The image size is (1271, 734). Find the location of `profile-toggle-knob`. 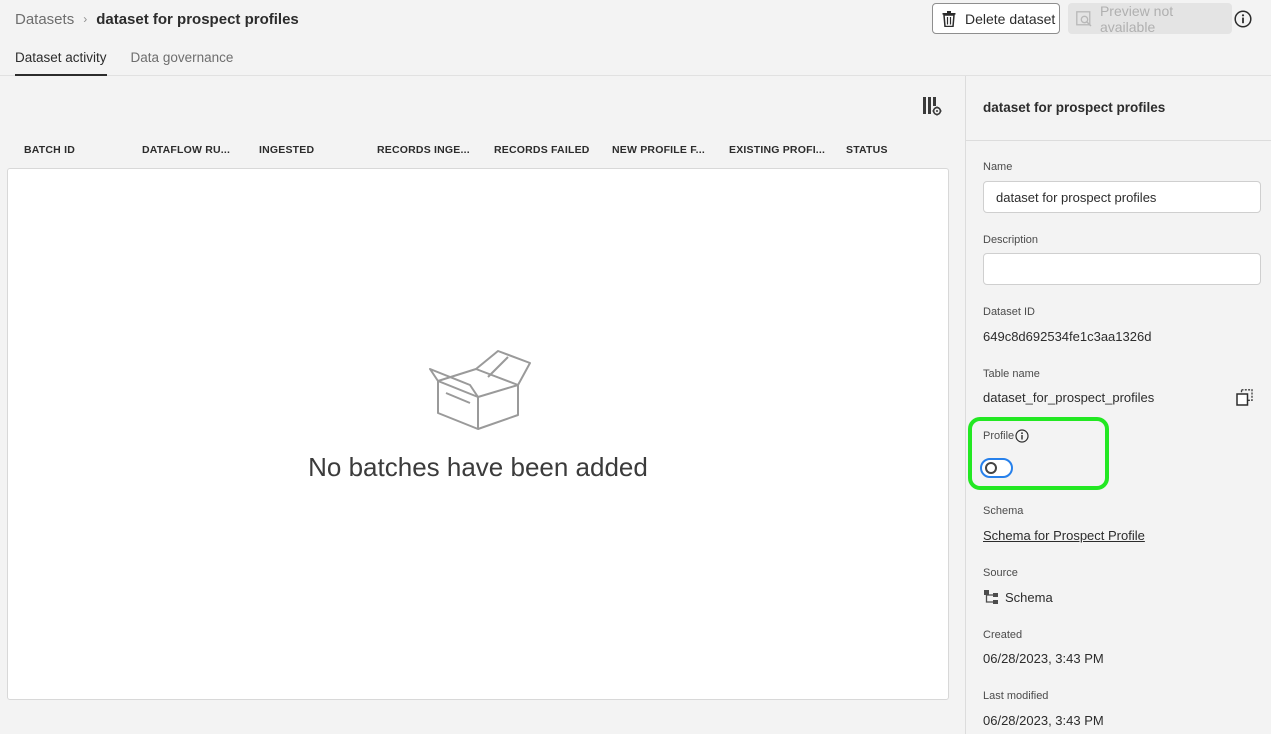

profile-toggle-knob is located at coordinates (991, 468).